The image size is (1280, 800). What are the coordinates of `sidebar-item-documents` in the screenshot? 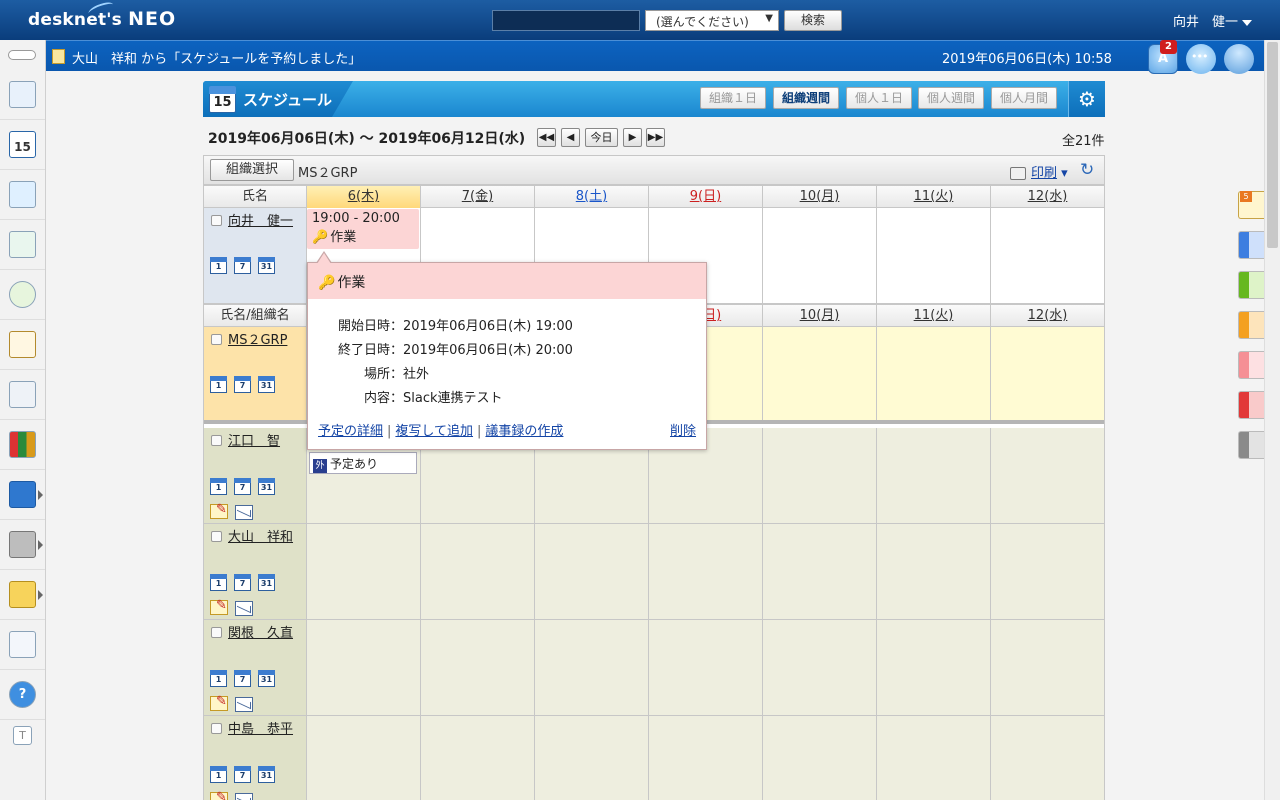 It's located at (22, 395).